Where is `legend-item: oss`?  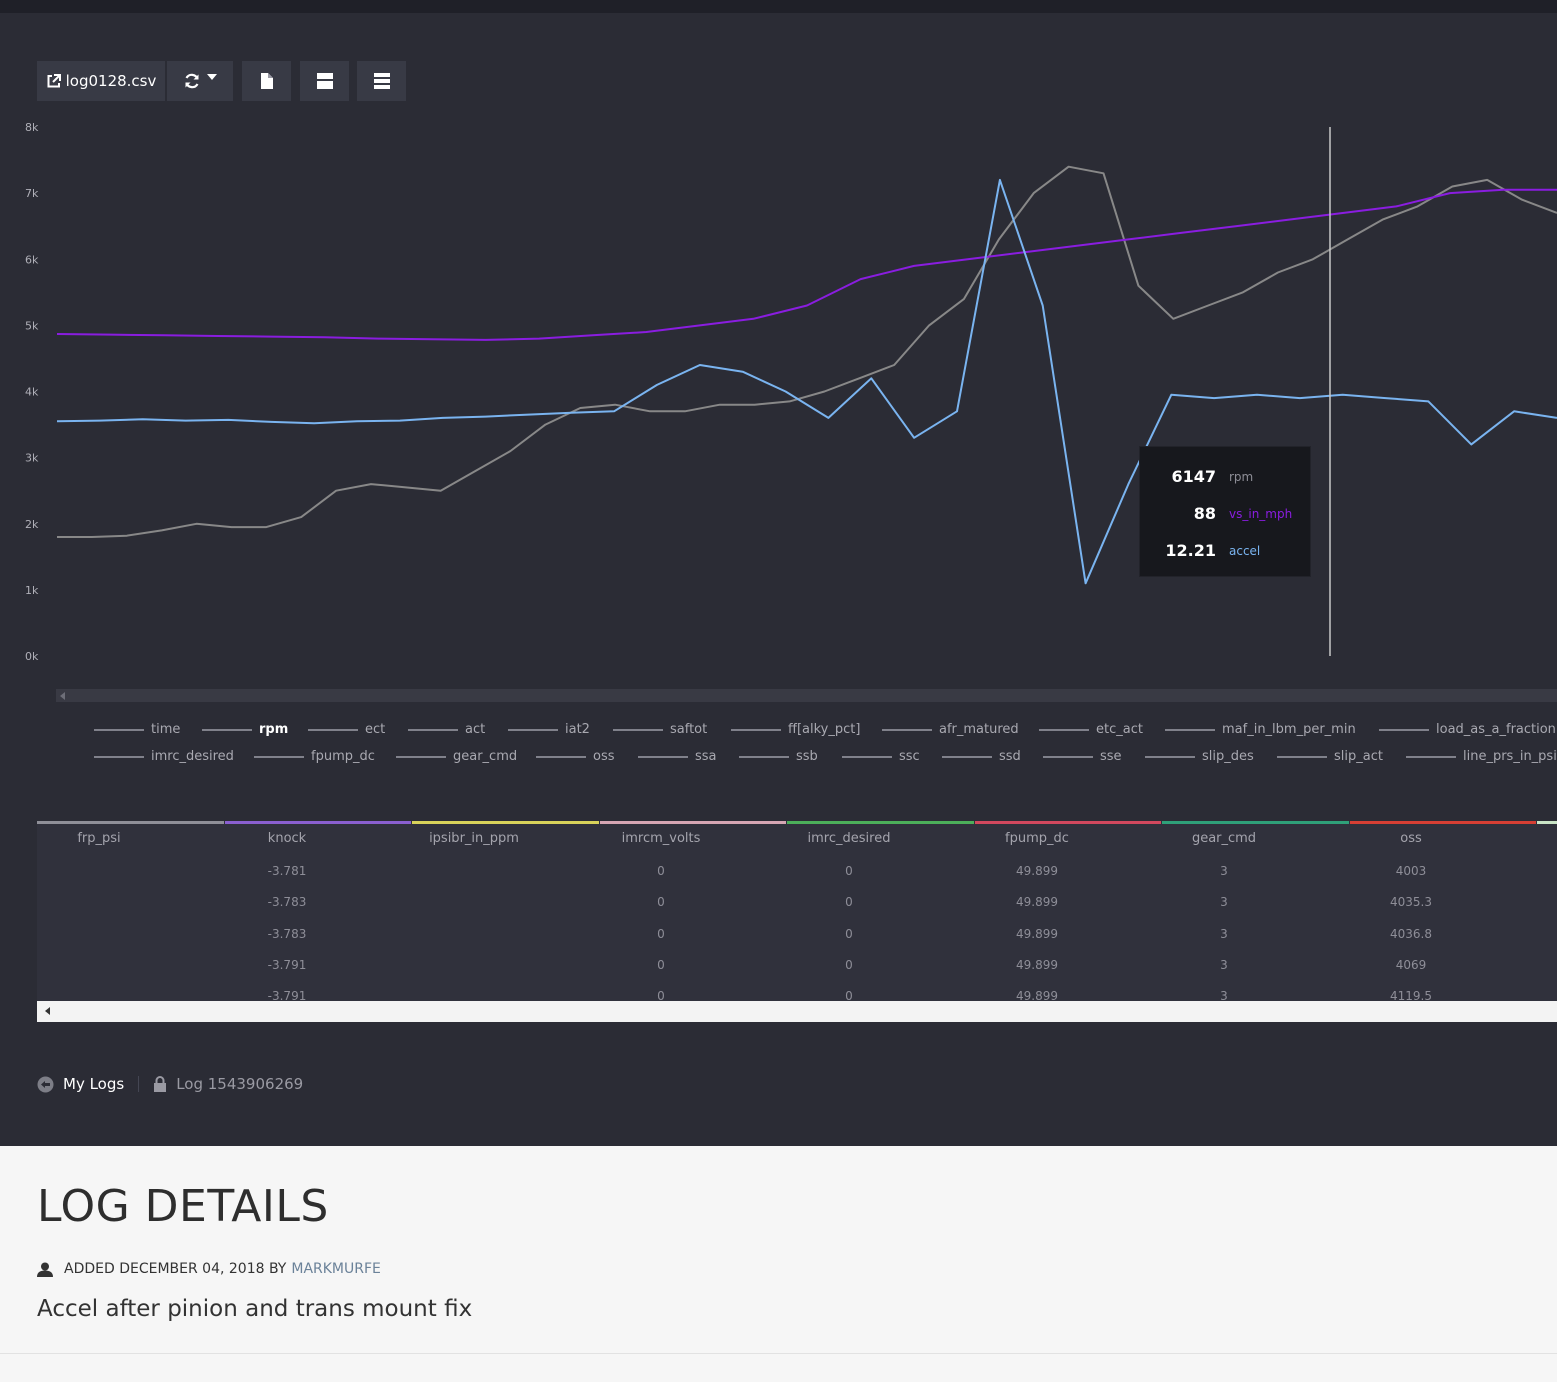 legend-item: oss is located at coordinates (575, 756).